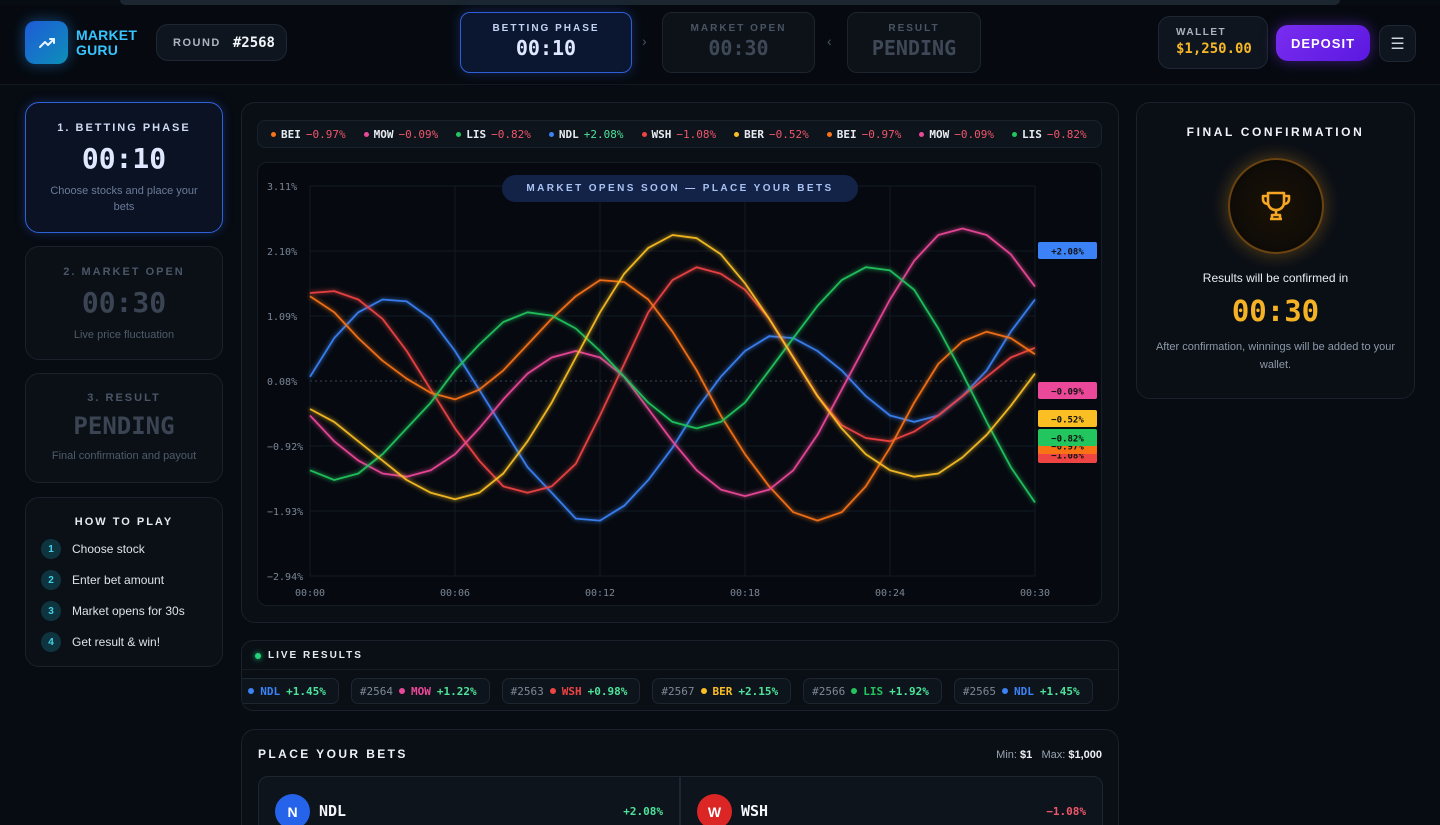 Image resolution: width=1440 pixels, height=825 pixels. Describe the element at coordinates (315, 655) in the screenshot. I see `live-results-title: LIVE RESULTS` at that location.